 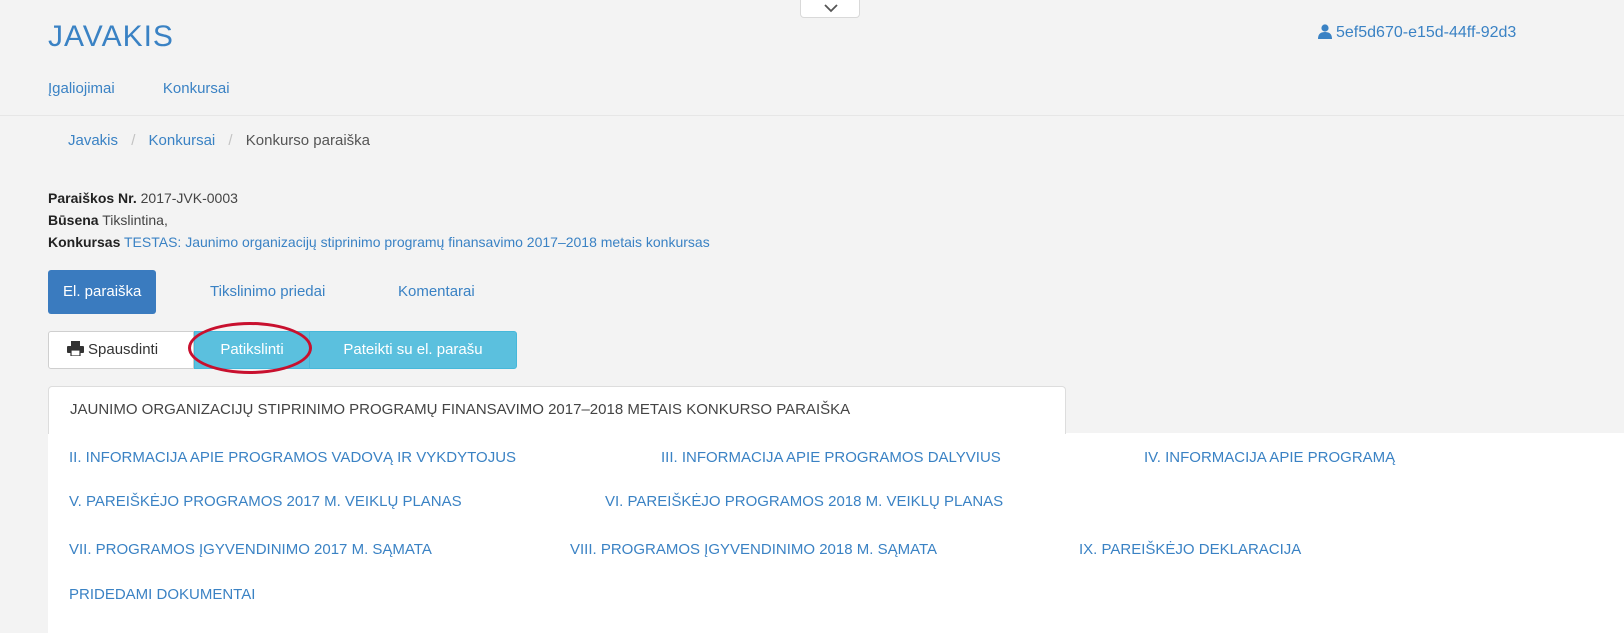 I want to click on breadcrumb-item-javakis: Javakis, so click(x=93, y=140).